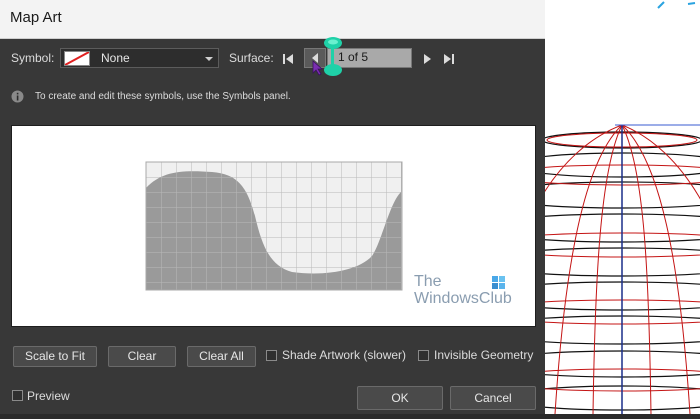  I want to click on scale-to-fit-button: Scale to Fit, so click(55, 356).